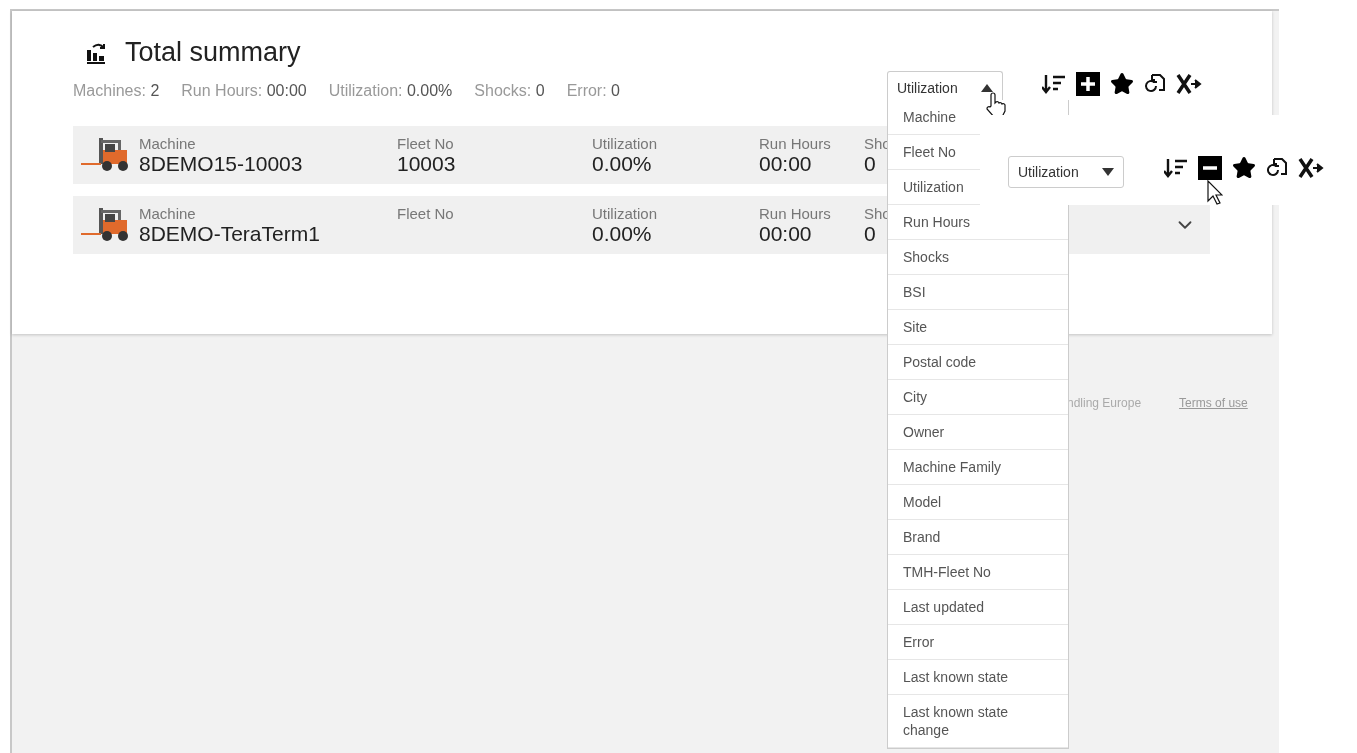 This screenshot has width=1357, height=753. What do you see at coordinates (1215, 193) in the screenshot?
I see `arrow-cursor-icon` at bounding box center [1215, 193].